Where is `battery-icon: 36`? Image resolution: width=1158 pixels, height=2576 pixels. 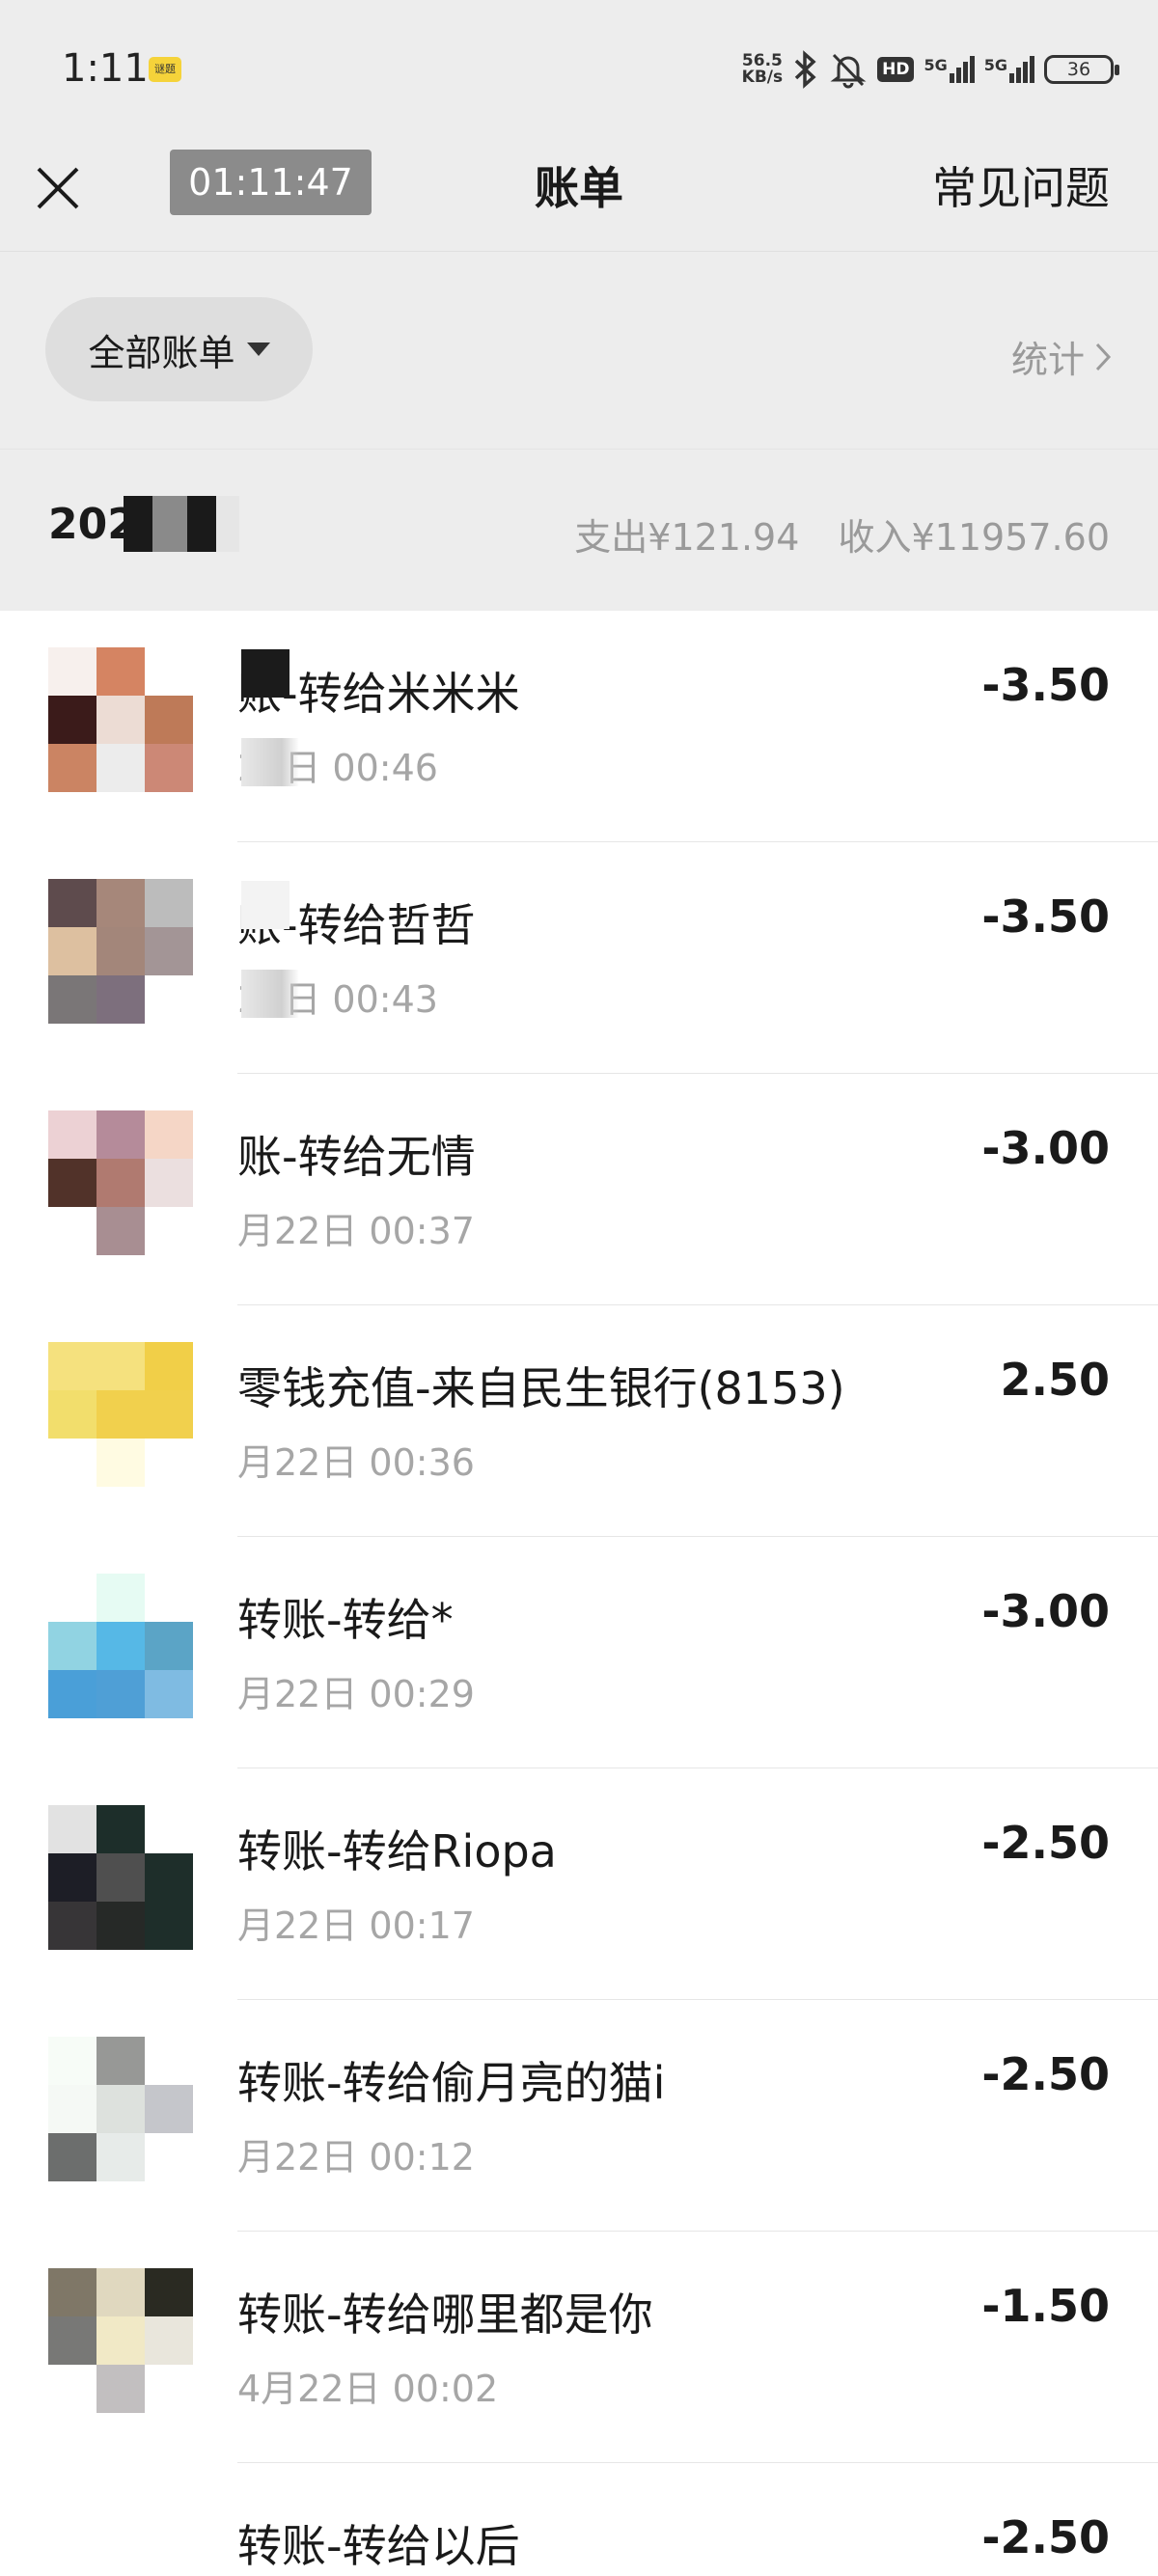
battery-icon: 36 is located at coordinates (1081, 69).